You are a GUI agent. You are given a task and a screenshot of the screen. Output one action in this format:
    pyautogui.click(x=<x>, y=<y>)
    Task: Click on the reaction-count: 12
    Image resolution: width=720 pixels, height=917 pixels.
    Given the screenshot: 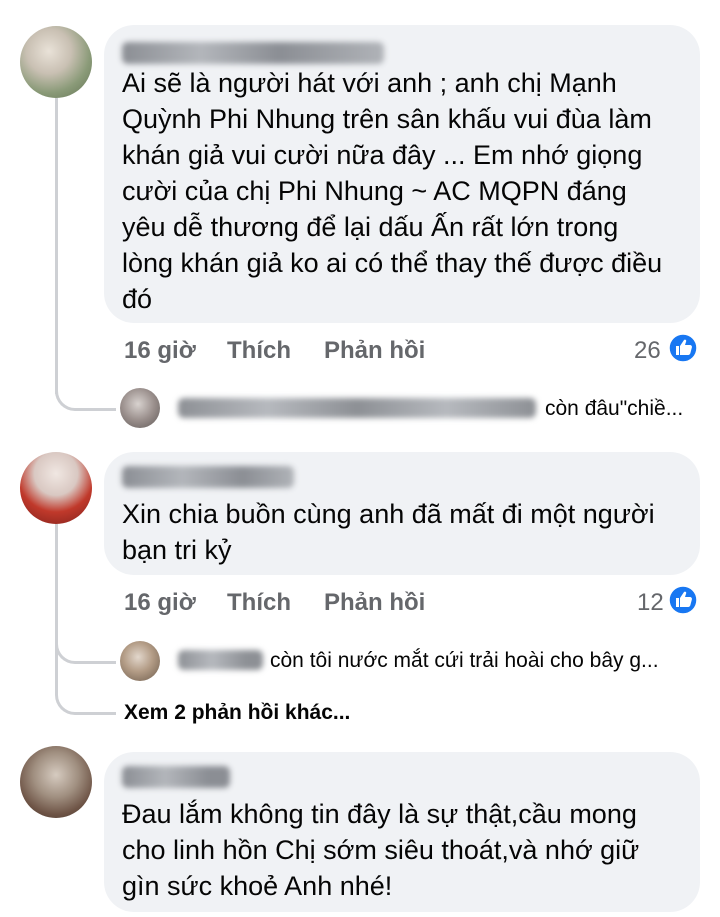 What is the action you would take?
    pyautogui.click(x=650, y=603)
    